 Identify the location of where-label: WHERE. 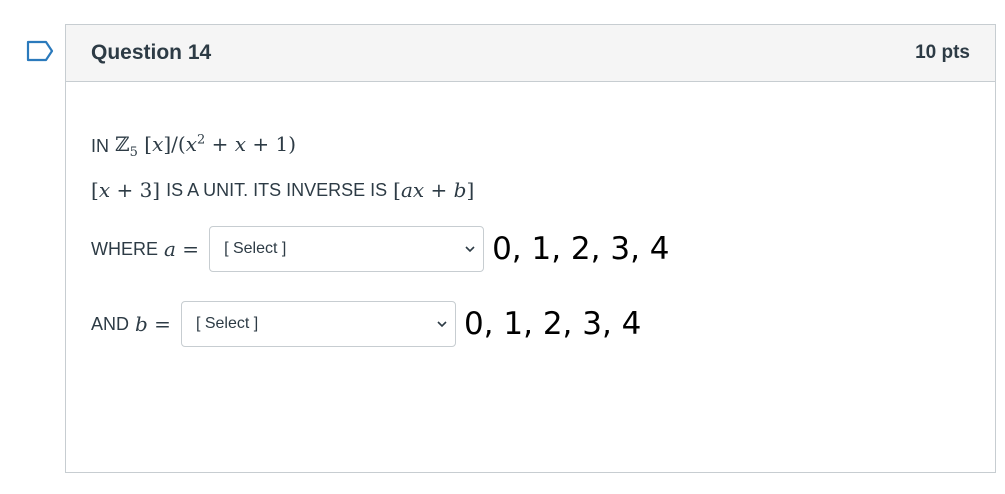
(124, 248).